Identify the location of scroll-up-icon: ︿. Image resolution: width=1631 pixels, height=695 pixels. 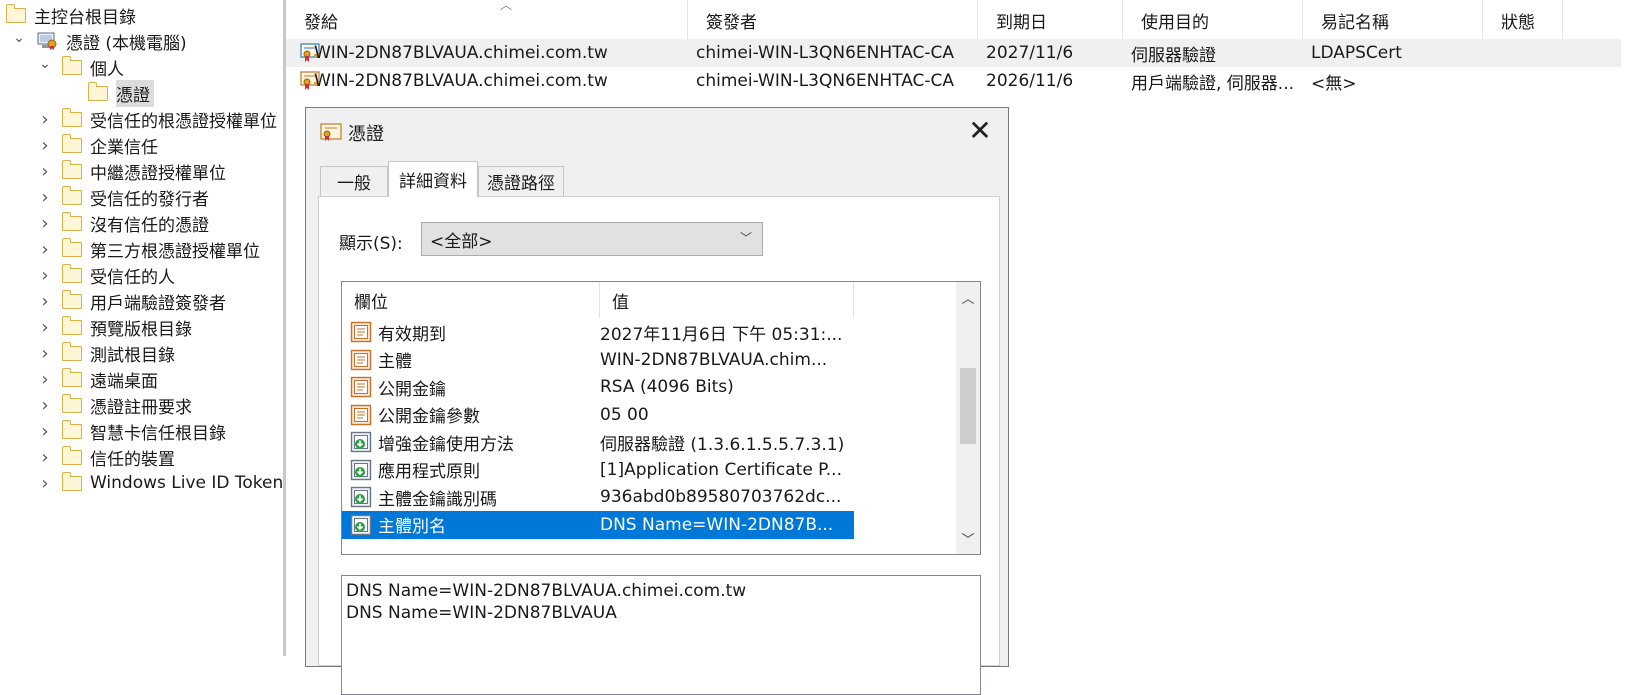
(968, 297).